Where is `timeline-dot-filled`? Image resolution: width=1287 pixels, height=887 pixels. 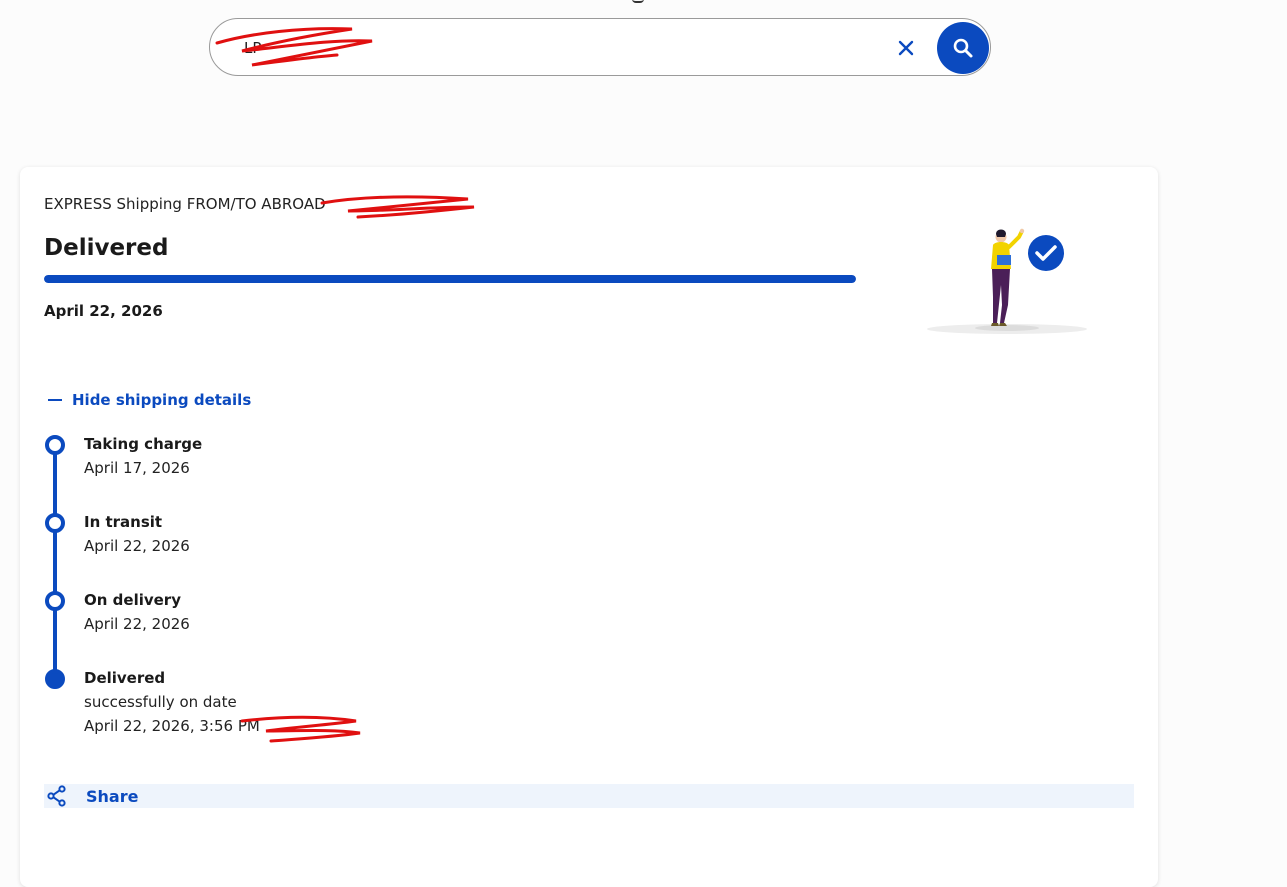
timeline-dot-filled is located at coordinates (55, 679).